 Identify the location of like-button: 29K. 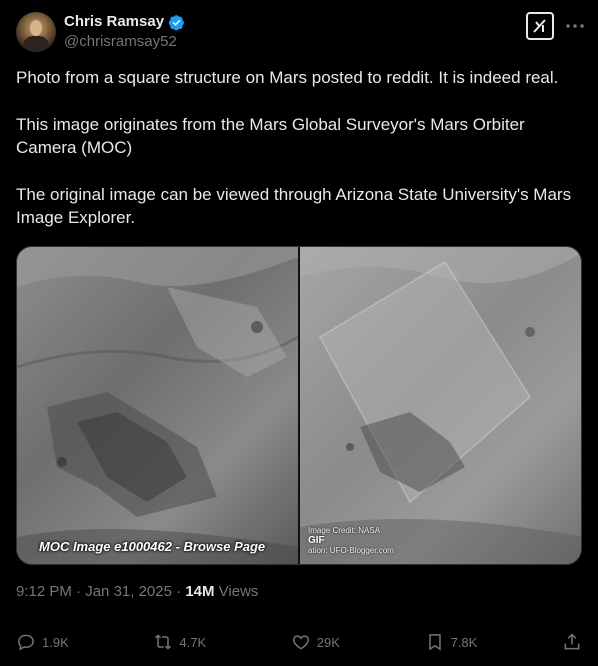
(315, 642).